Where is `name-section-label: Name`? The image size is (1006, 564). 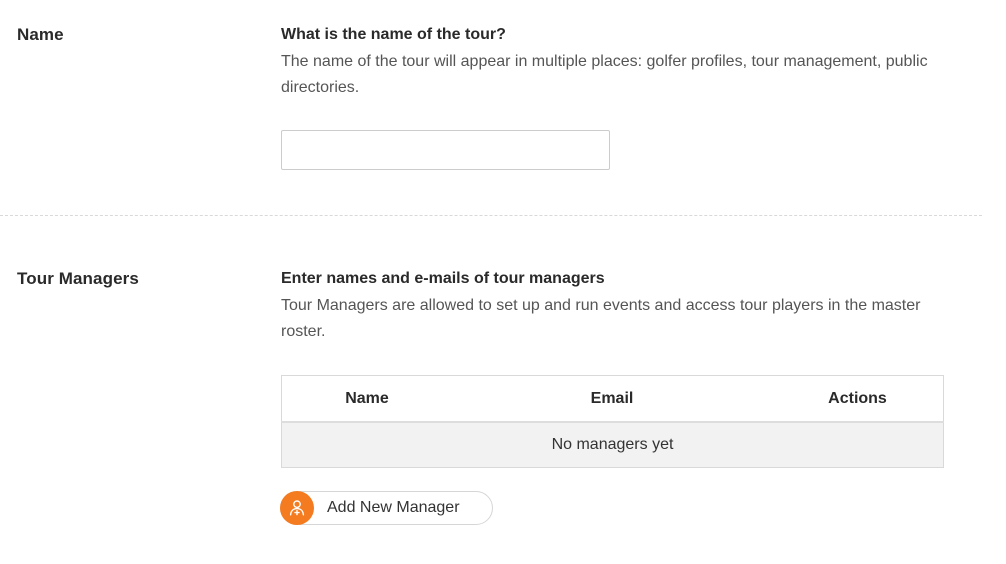 name-section-label: Name is located at coordinates (40, 34).